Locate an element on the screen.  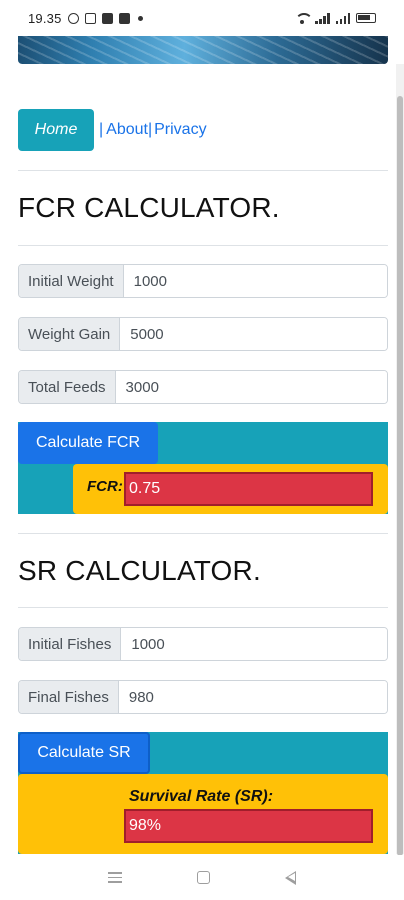
wifi-icon is located at coordinates (304, 18).